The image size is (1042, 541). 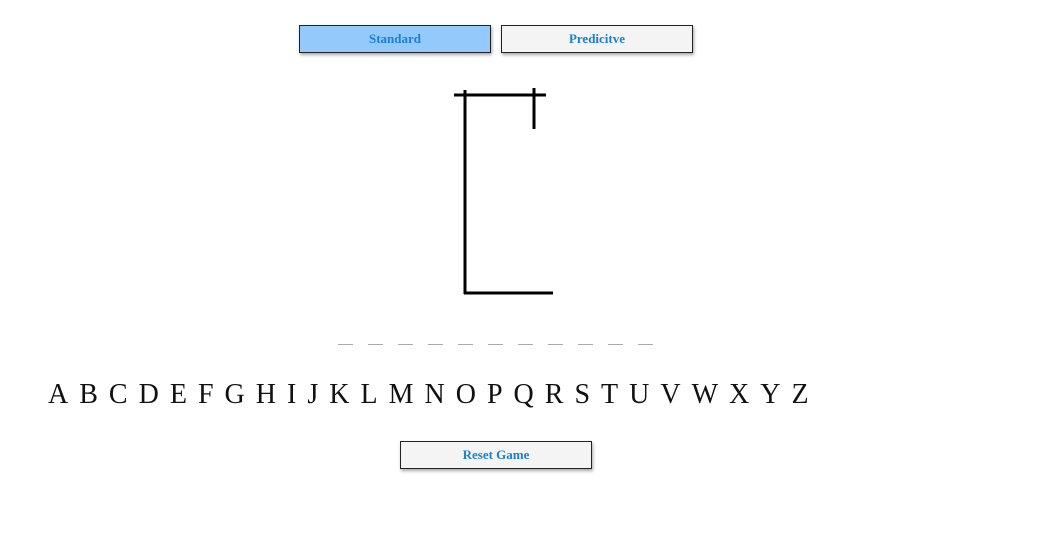 I want to click on letter-key-o: O, so click(x=466, y=395).